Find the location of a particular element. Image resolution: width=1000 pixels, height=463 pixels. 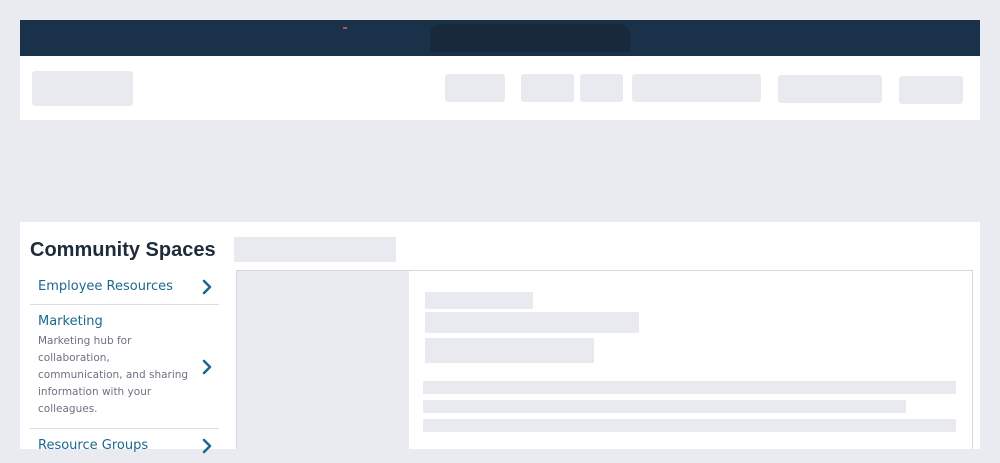

top-bar-placeholder is located at coordinates (530, 38).